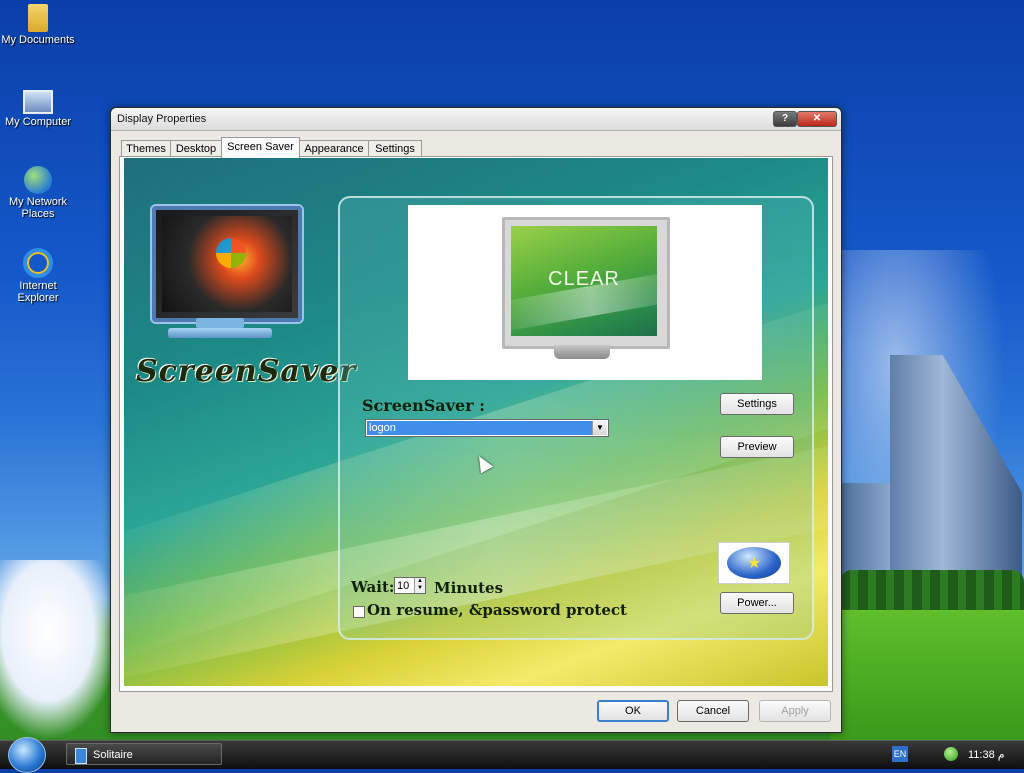 Image resolution: width=1024 pixels, height=773 pixels. Describe the element at coordinates (795, 711) in the screenshot. I see `apply-button: Apply` at that location.